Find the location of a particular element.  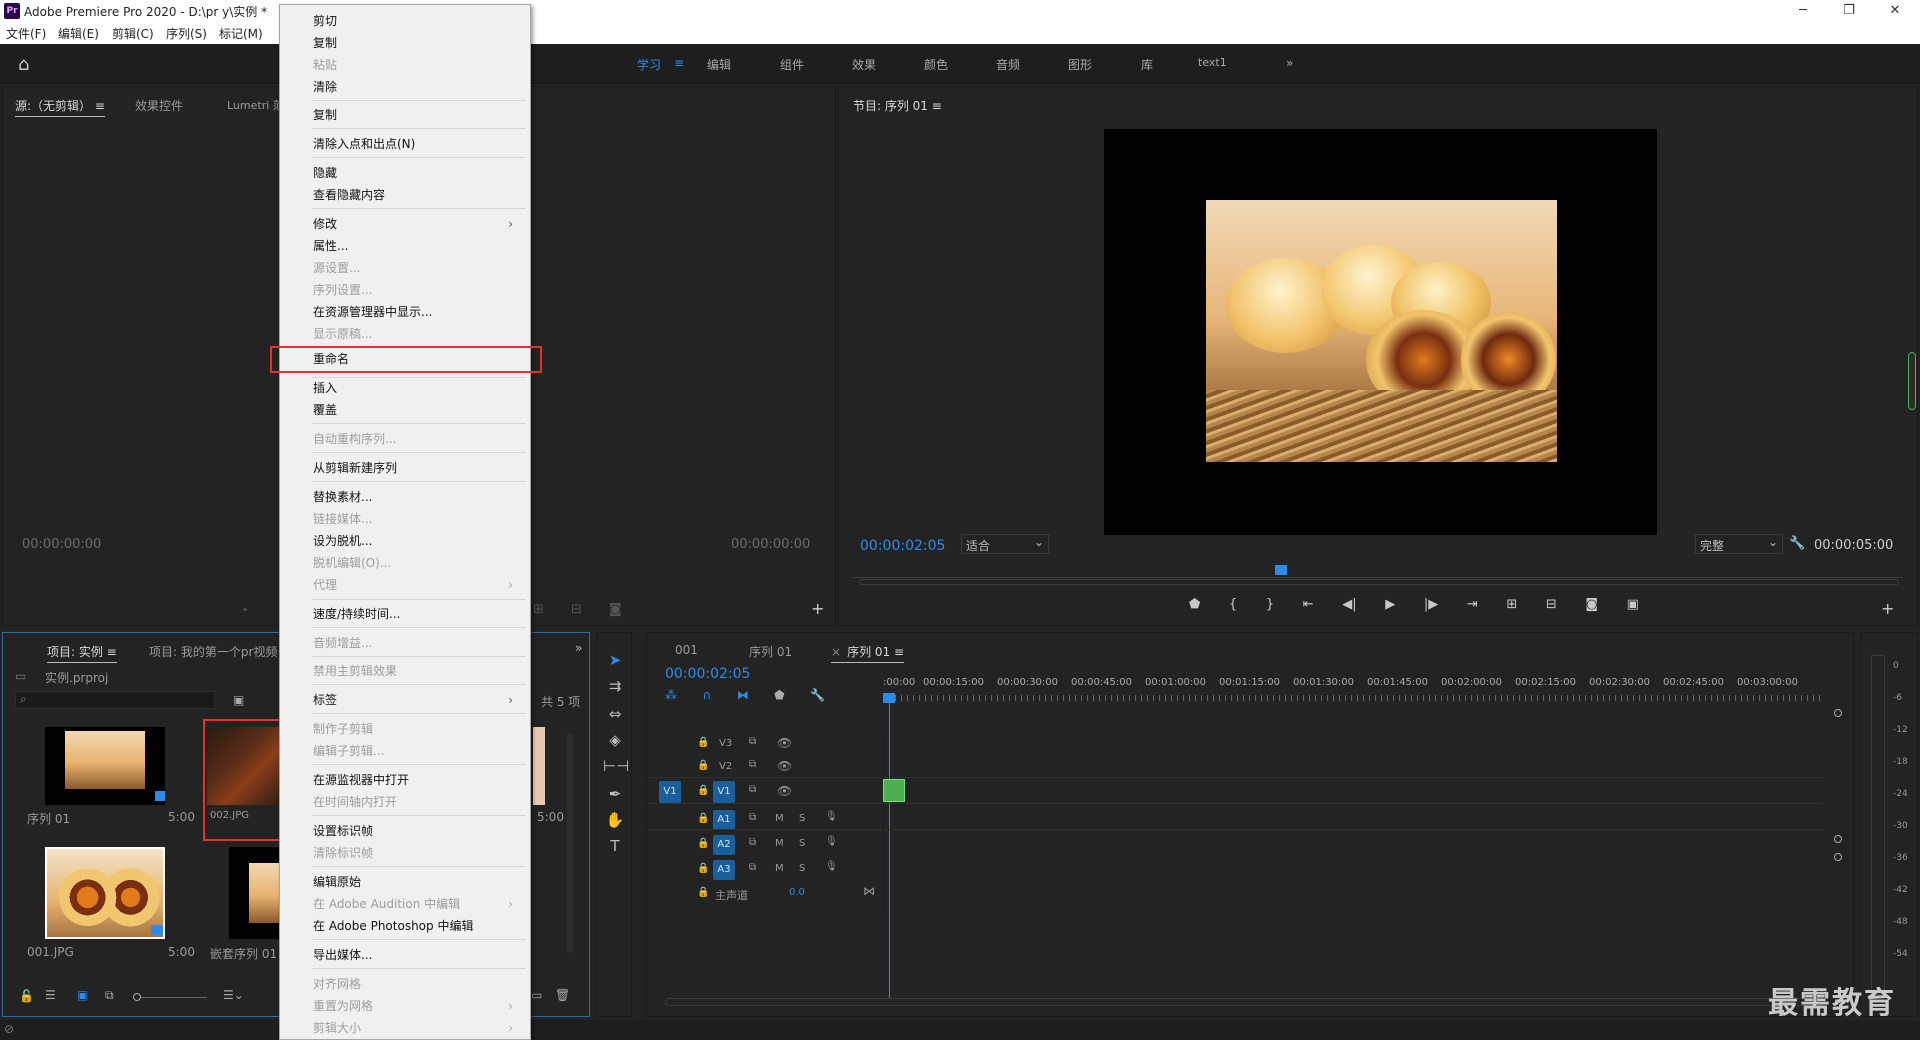

add-marker-icon: ⬟ is located at coordinates (1194, 607).